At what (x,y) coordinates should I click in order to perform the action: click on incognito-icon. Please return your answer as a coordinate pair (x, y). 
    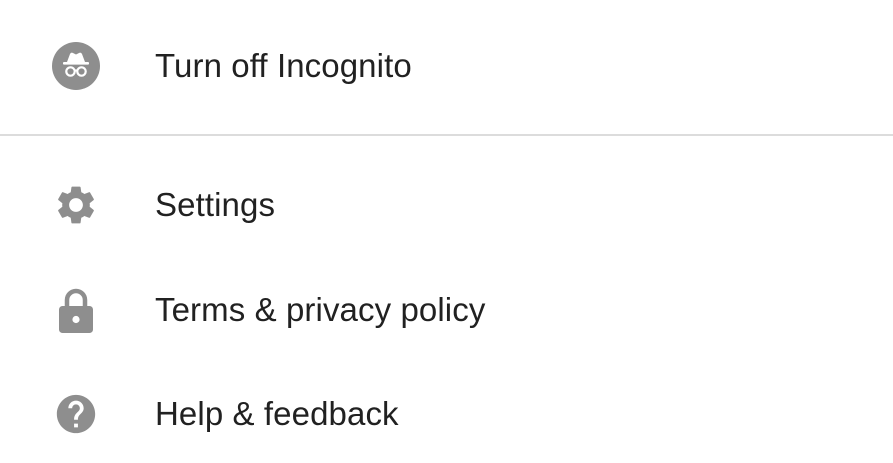
    Looking at the image, I should click on (76, 66).